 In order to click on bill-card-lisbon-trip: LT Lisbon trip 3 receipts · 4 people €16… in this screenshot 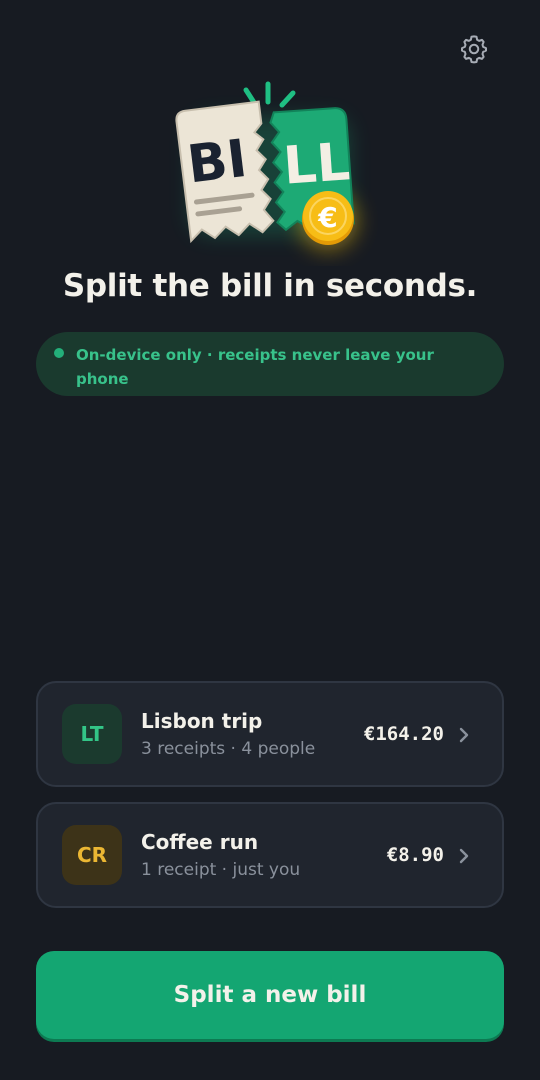, I will do `click(270, 734)`.